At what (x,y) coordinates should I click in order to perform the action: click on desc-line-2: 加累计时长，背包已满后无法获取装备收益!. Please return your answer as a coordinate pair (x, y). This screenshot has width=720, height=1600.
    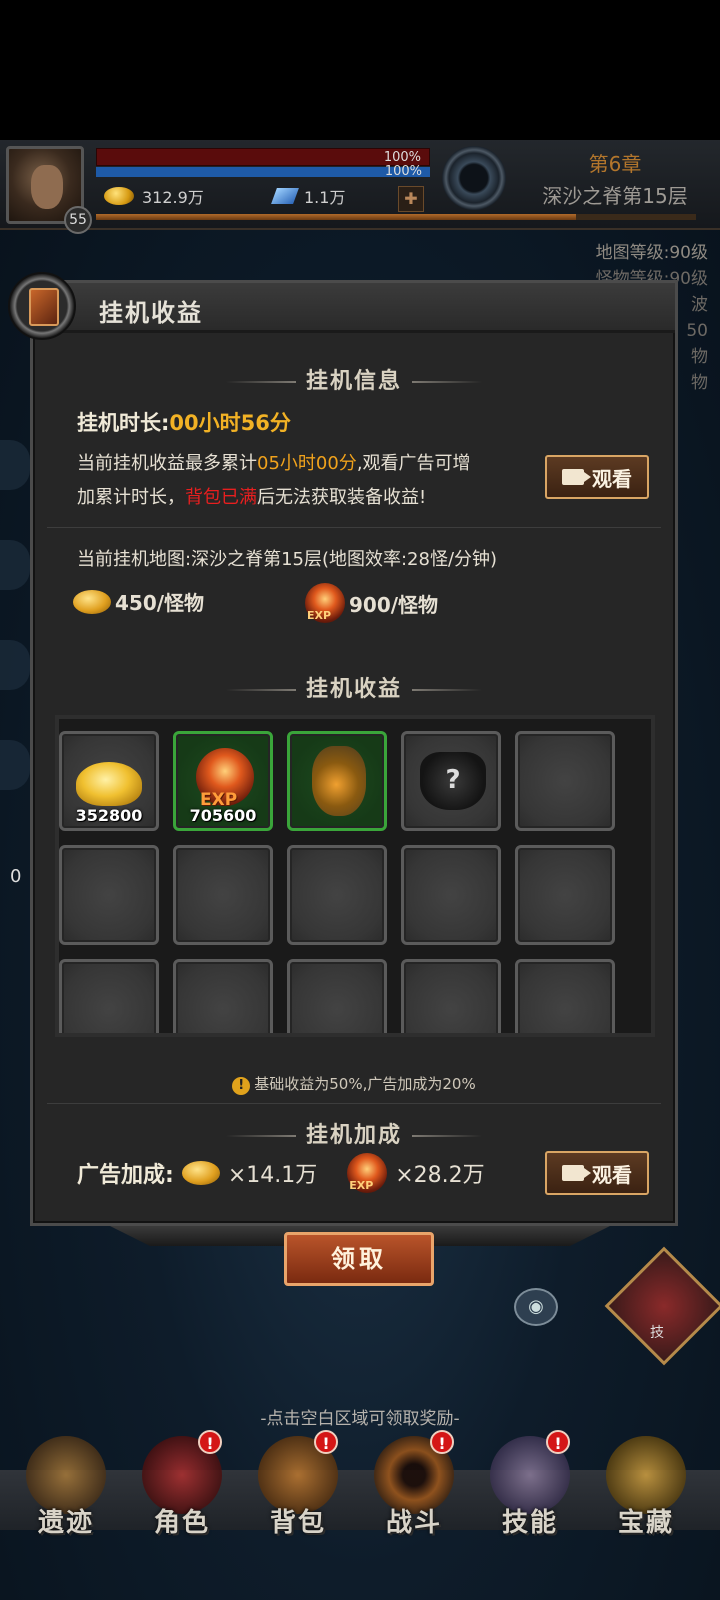
    Looking at the image, I should click on (251, 496).